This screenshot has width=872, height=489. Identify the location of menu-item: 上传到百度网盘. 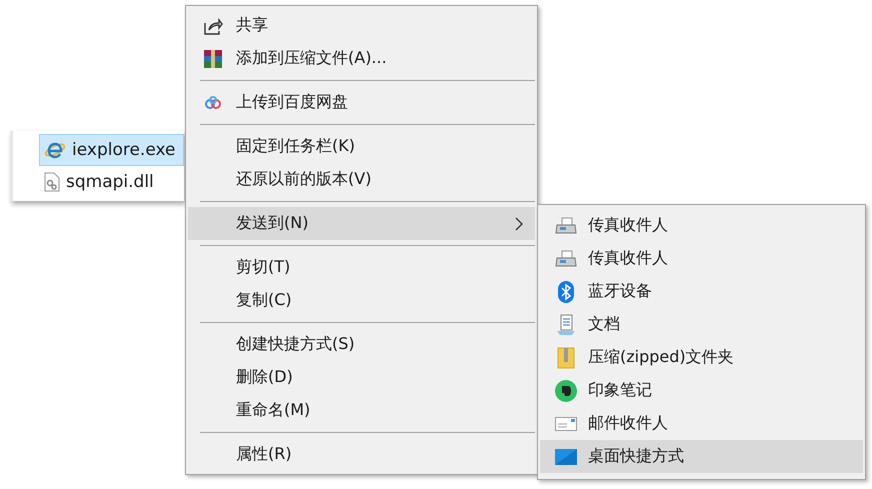
(361, 102).